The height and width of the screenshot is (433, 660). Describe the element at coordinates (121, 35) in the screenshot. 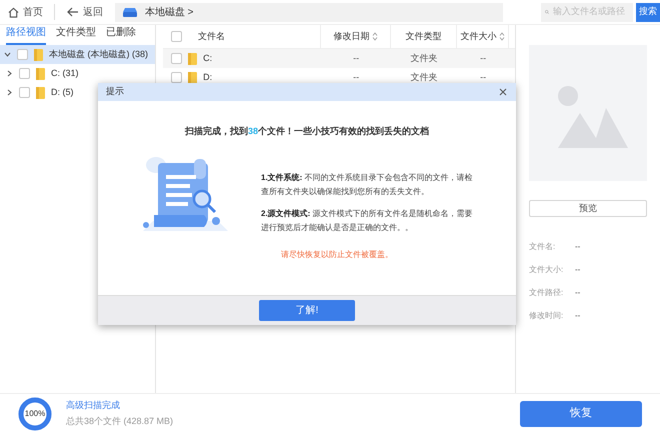

I see `tab: 已删除` at that location.